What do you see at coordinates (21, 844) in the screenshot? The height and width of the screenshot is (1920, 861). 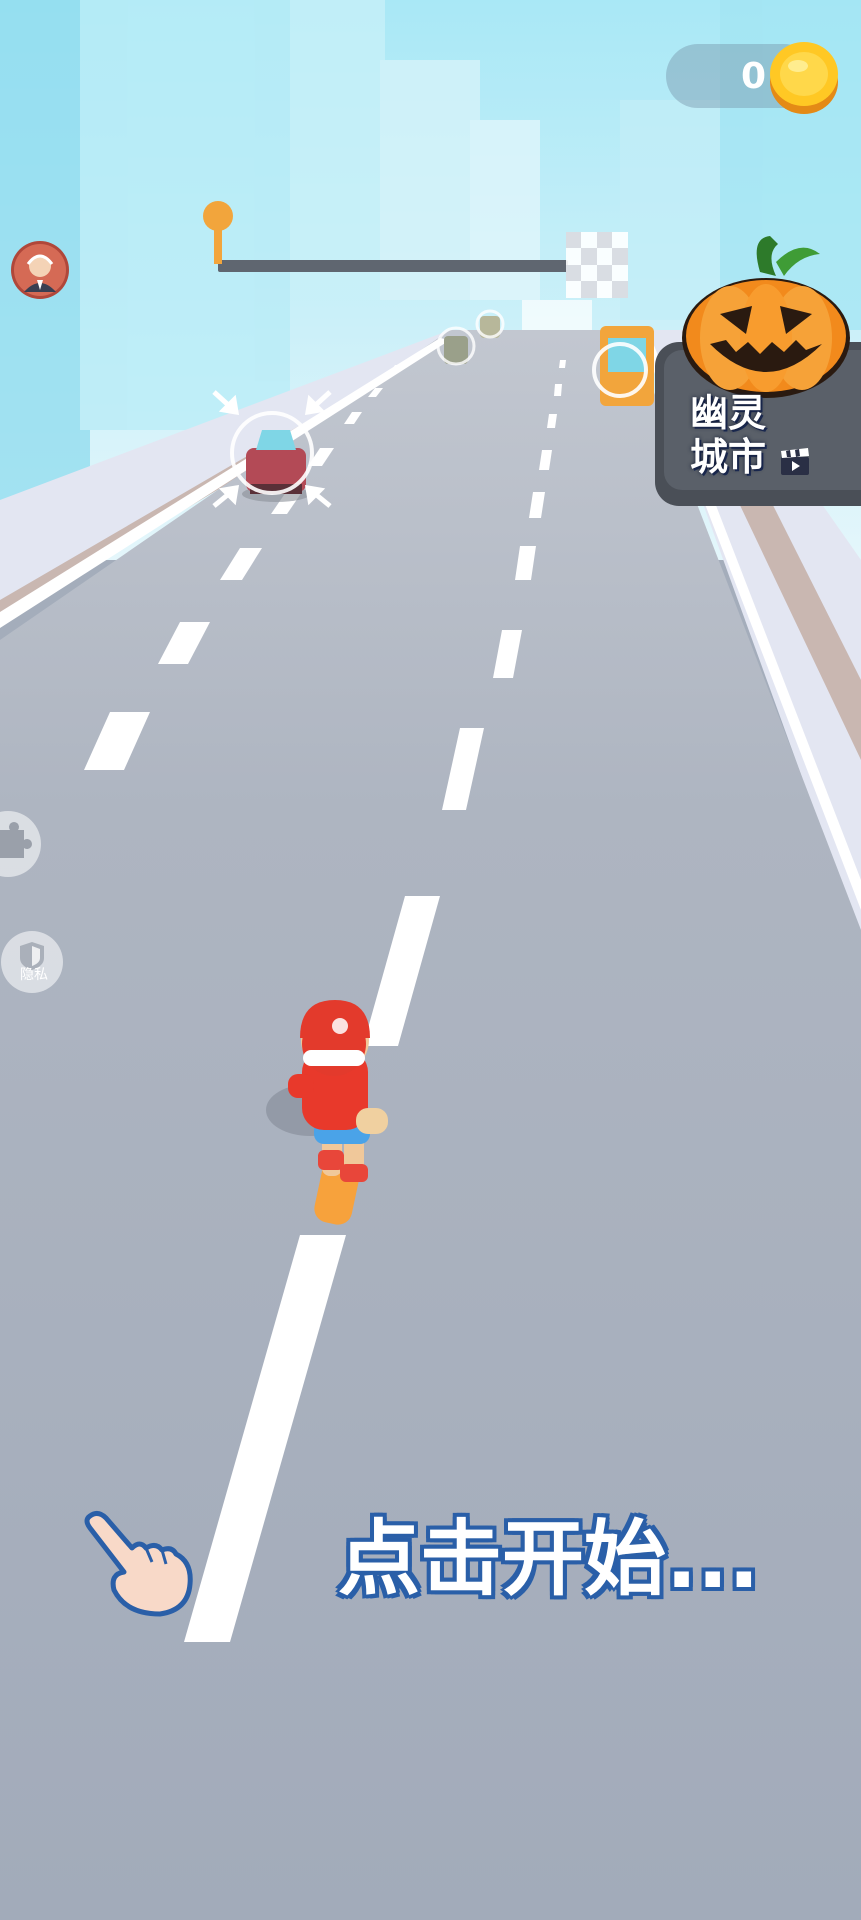 I see `puzzle-button` at bounding box center [21, 844].